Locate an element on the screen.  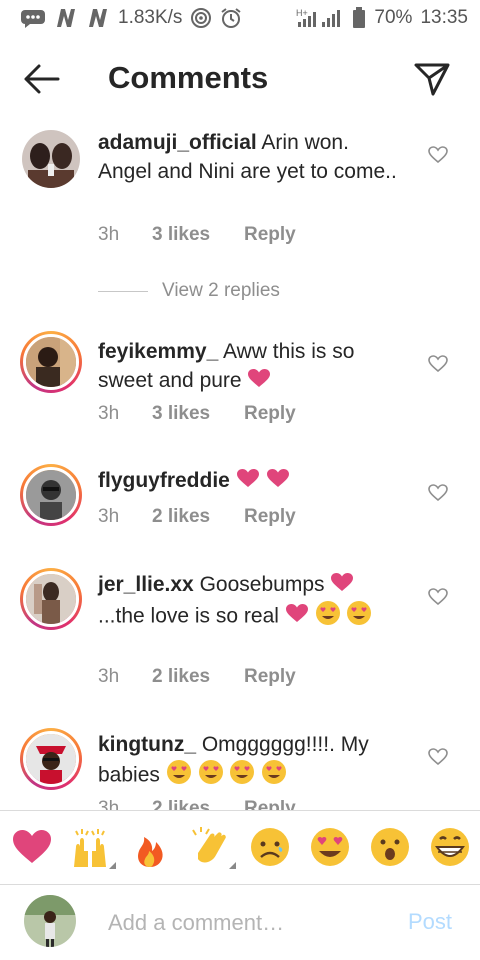
clapping-hands-emoji-button is located at coordinates (212, 847).